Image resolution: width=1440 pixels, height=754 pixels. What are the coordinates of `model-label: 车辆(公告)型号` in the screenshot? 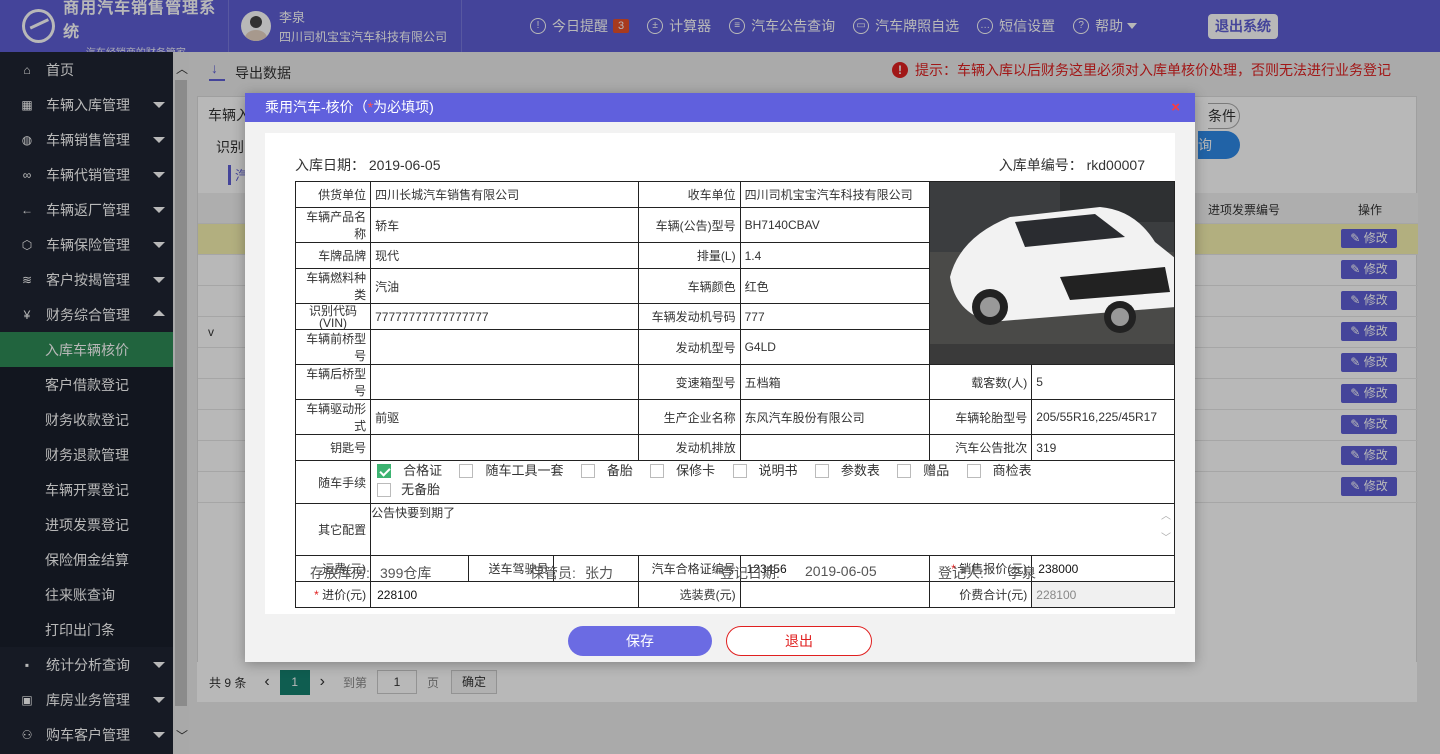 It's located at (689, 225).